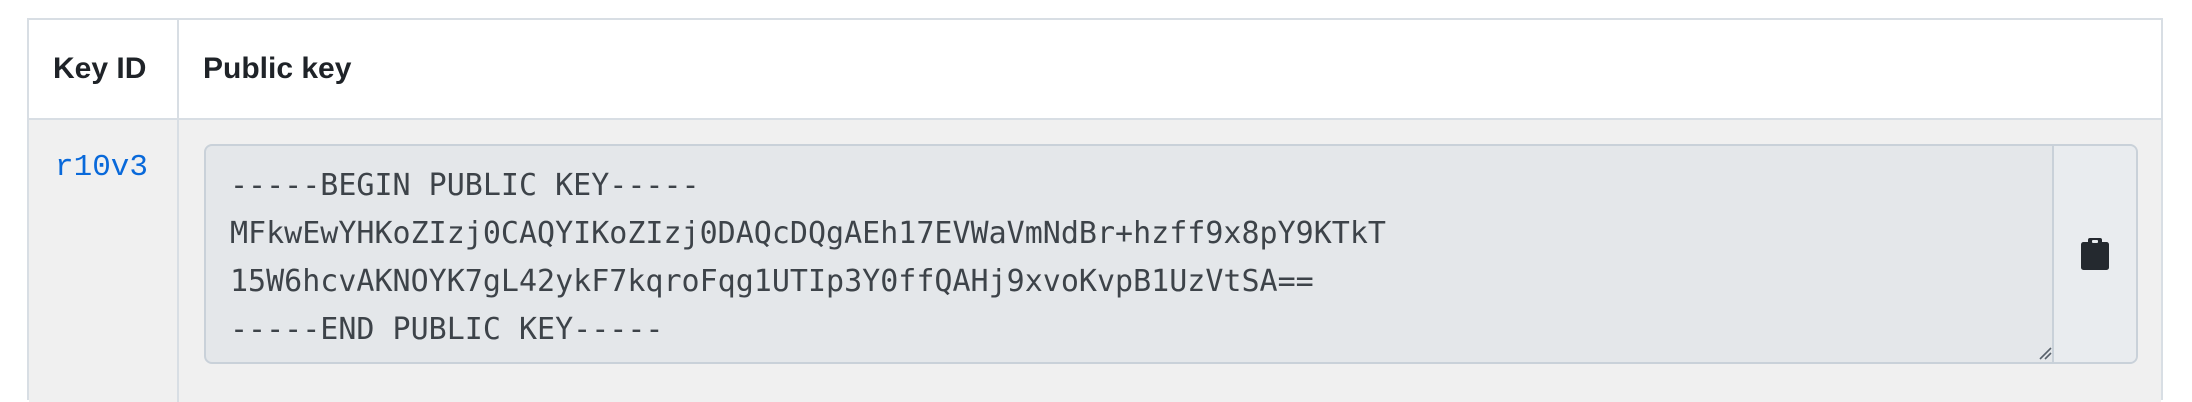  I want to click on column-divider, so click(178, 211).